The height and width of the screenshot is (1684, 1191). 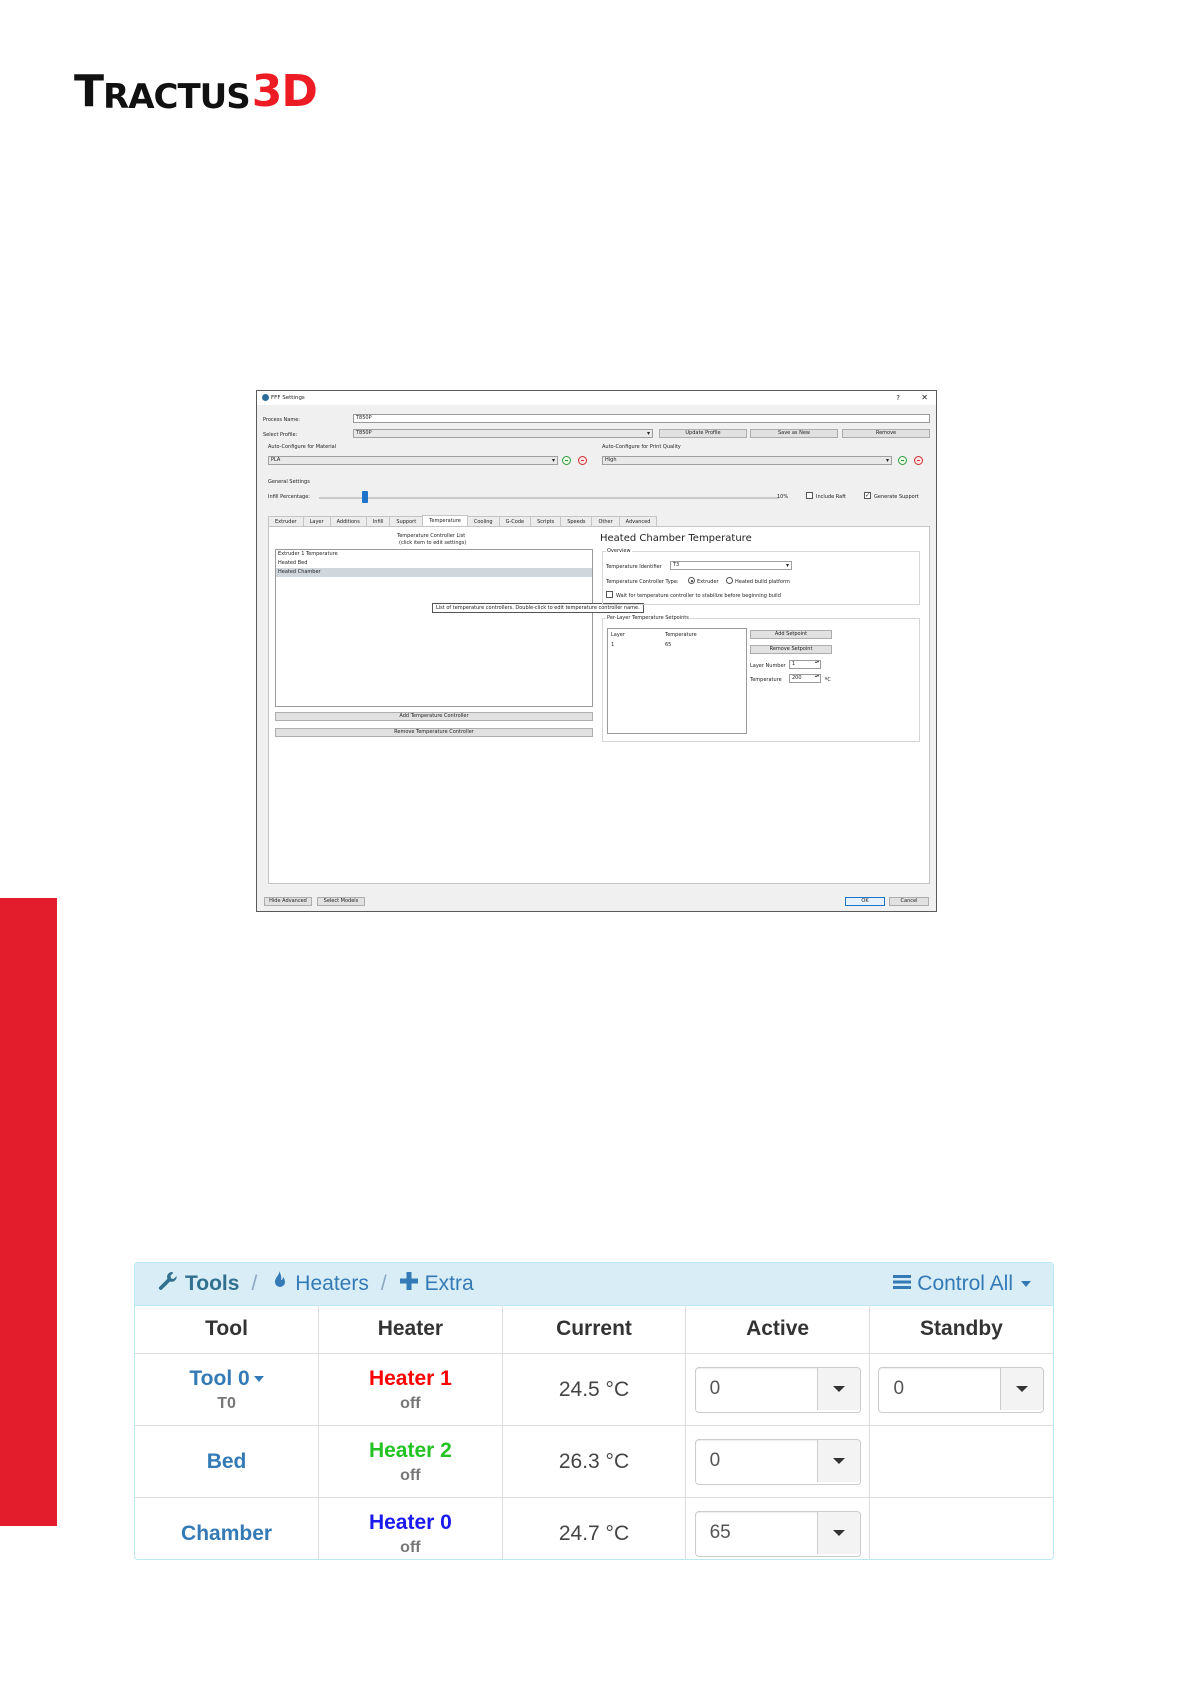 What do you see at coordinates (805, 678) in the screenshot?
I see `temperature-spinbox: 200` at bounding box center [805, 678].